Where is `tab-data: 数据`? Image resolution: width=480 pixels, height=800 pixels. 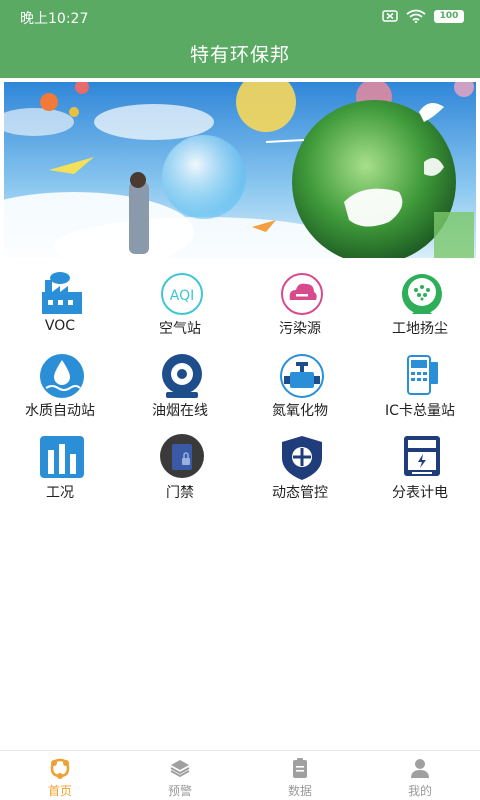
tab-data: 数据 is located at coordinates (300, 775).